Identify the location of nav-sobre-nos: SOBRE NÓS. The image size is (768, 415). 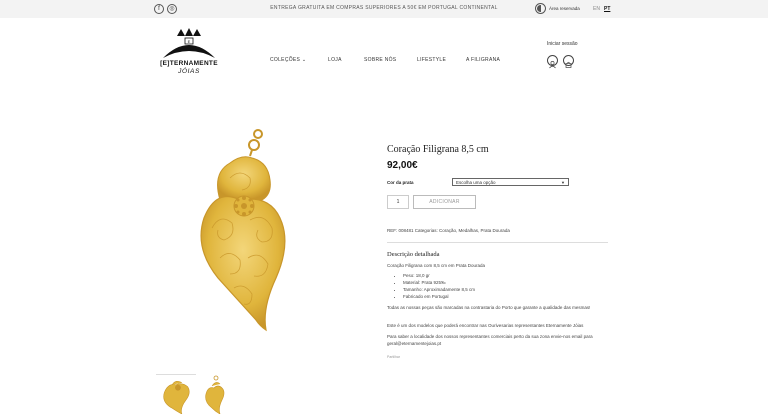
(380, 60).